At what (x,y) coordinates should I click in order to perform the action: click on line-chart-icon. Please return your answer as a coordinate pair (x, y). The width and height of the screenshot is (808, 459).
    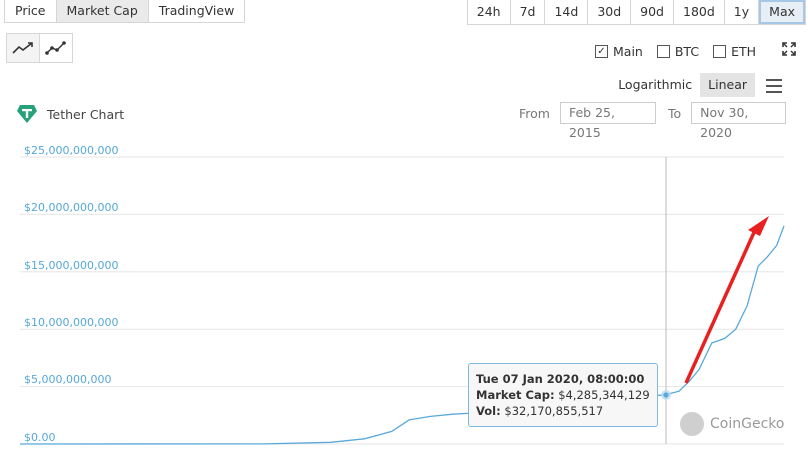
    Looking at the image, I should click on (22, 48).